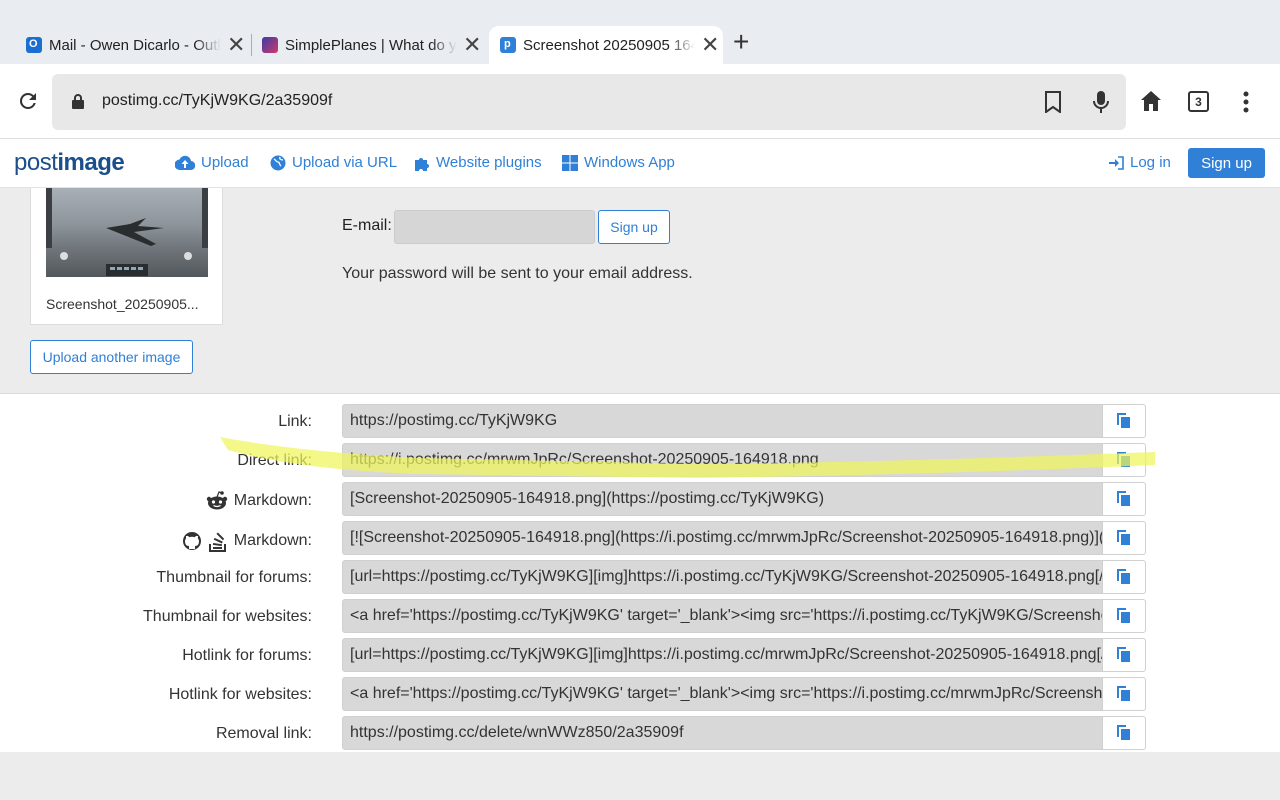 This screenshot has width=1280, height=800. I want to click on simpleplanes-icon, so click(270, 45).